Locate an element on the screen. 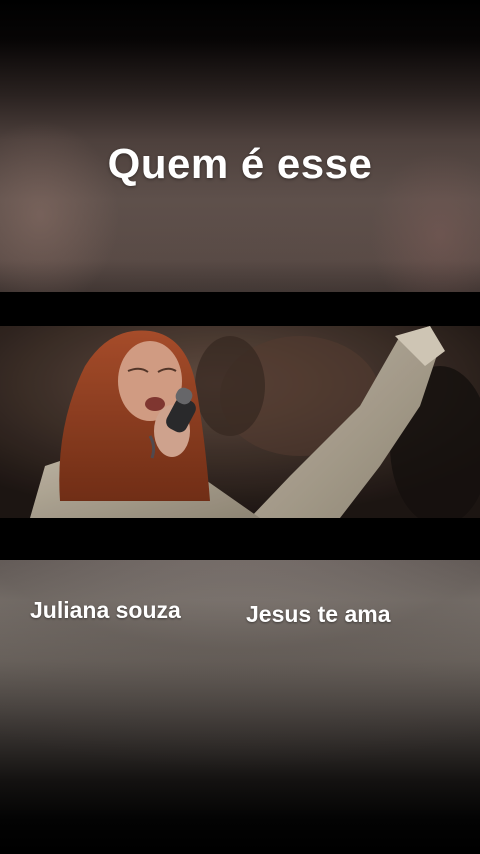 Image resolution: width=480 pixels, height=854 pixels. overlay-title: Quem é esse is located at coordinates (240, 163).